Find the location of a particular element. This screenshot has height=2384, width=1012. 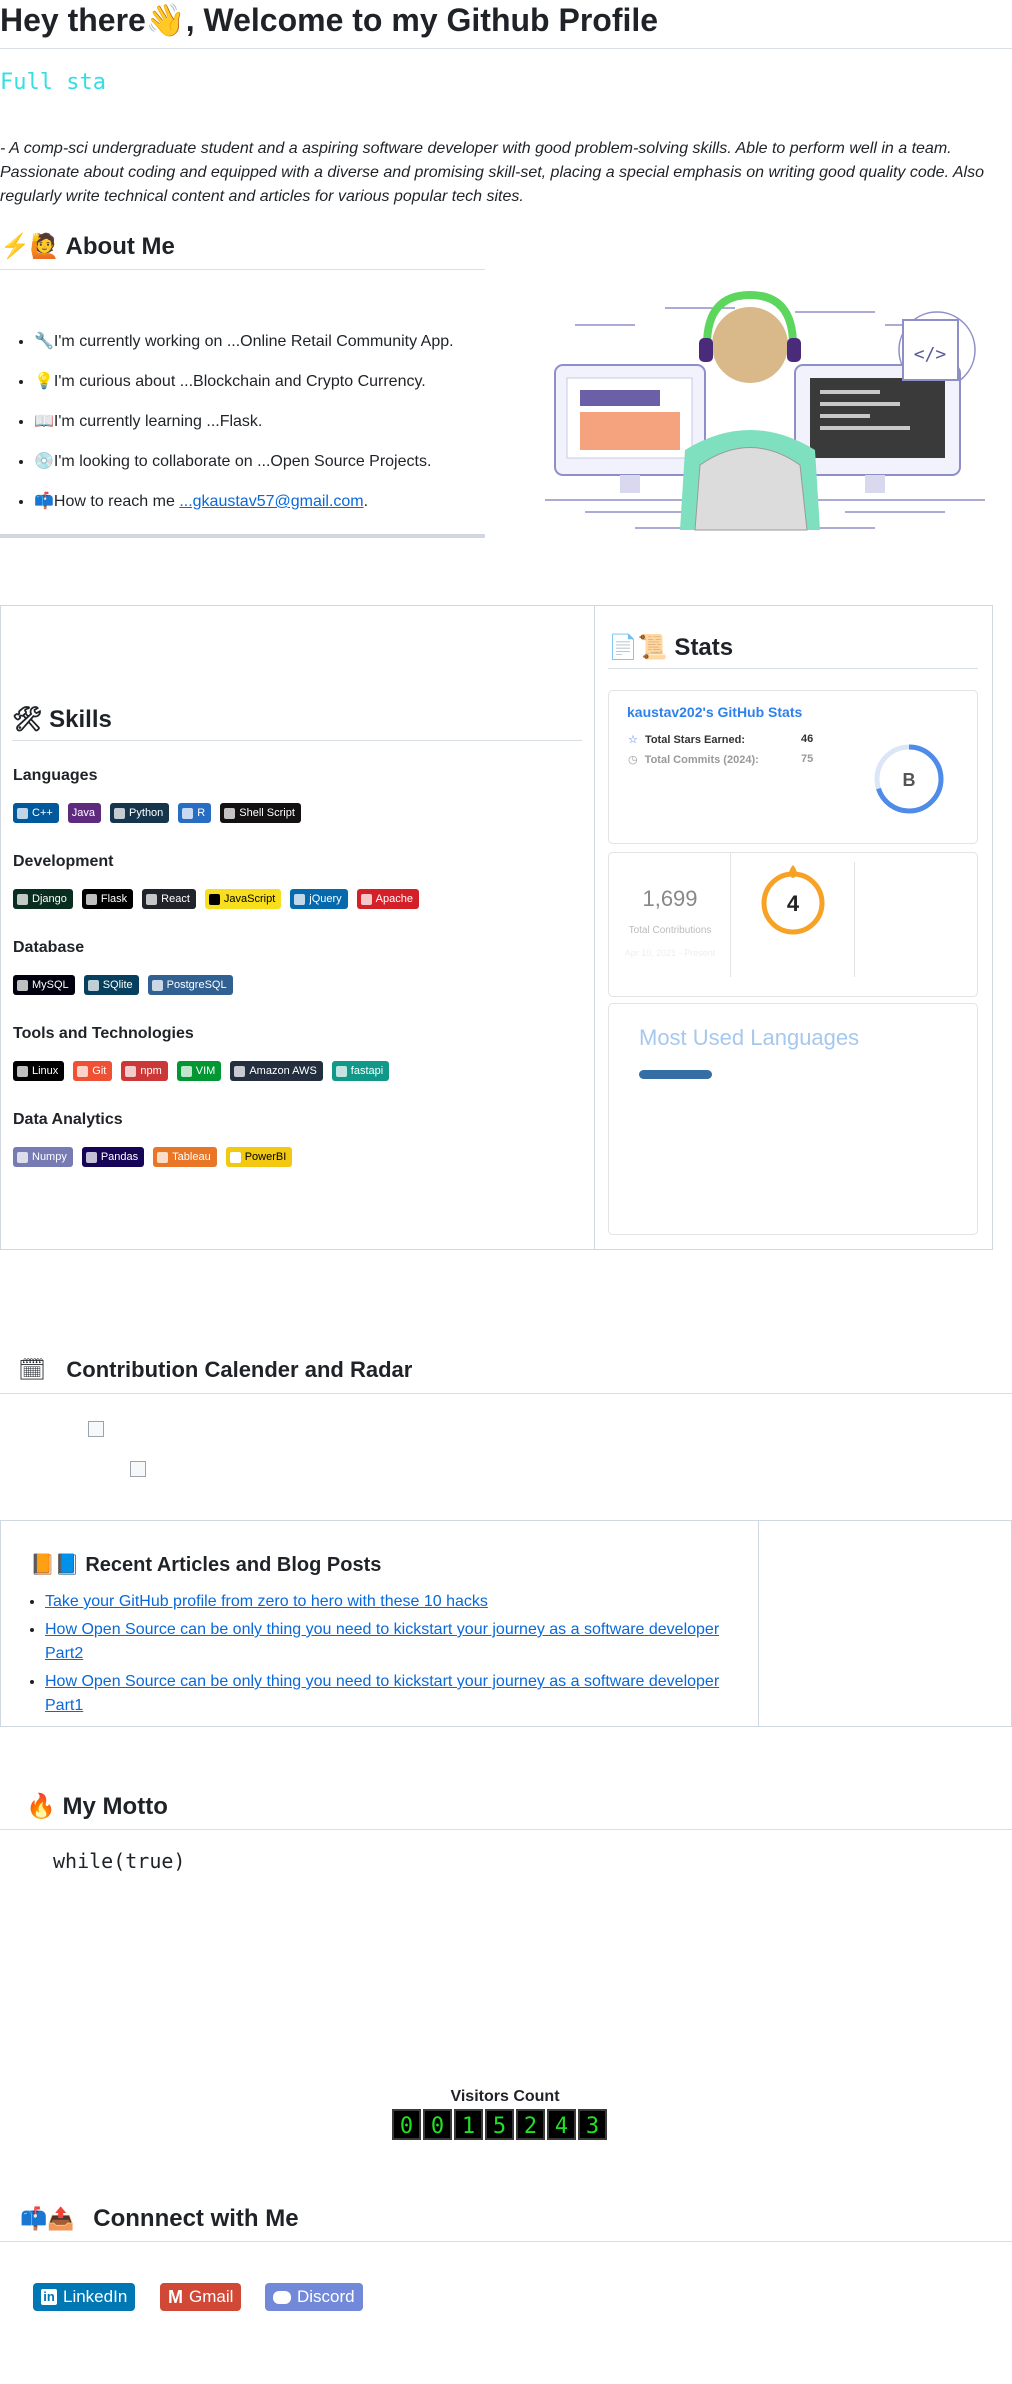

page-title: Hey there👋, Welcome to my Github Profile is located at coordinates (506, 24).